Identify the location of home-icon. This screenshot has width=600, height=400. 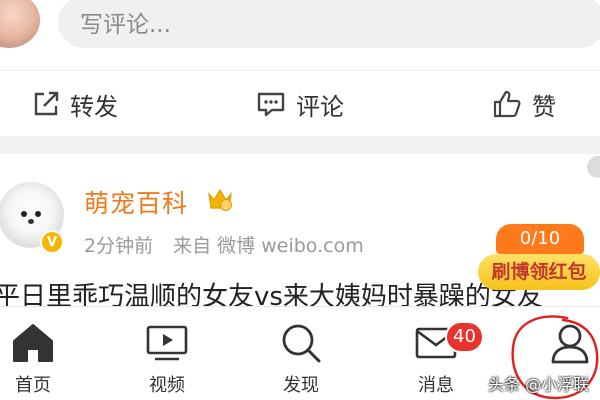
(33, 343).